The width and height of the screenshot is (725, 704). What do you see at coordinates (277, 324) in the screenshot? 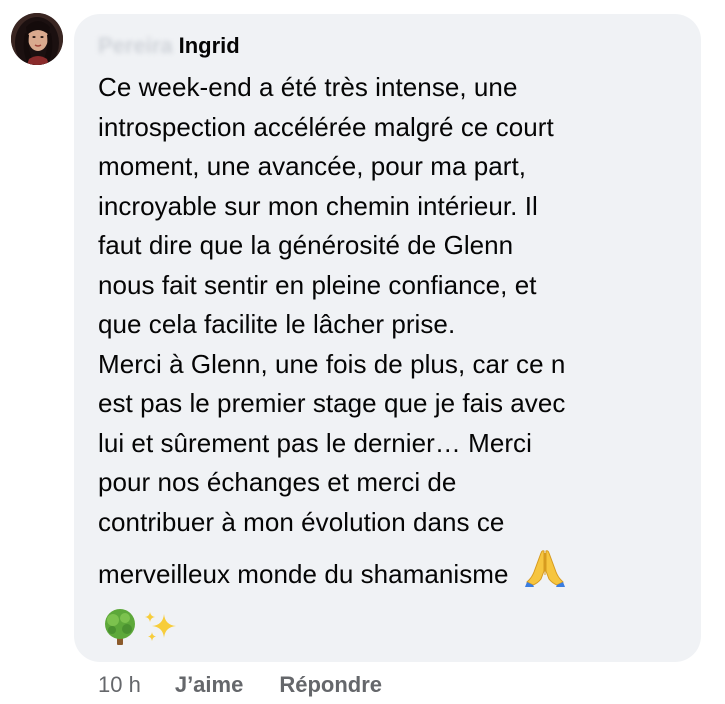
I see `comment-text-line: que cela facilite le lâcher prise.` at bounding box center [277, 324].